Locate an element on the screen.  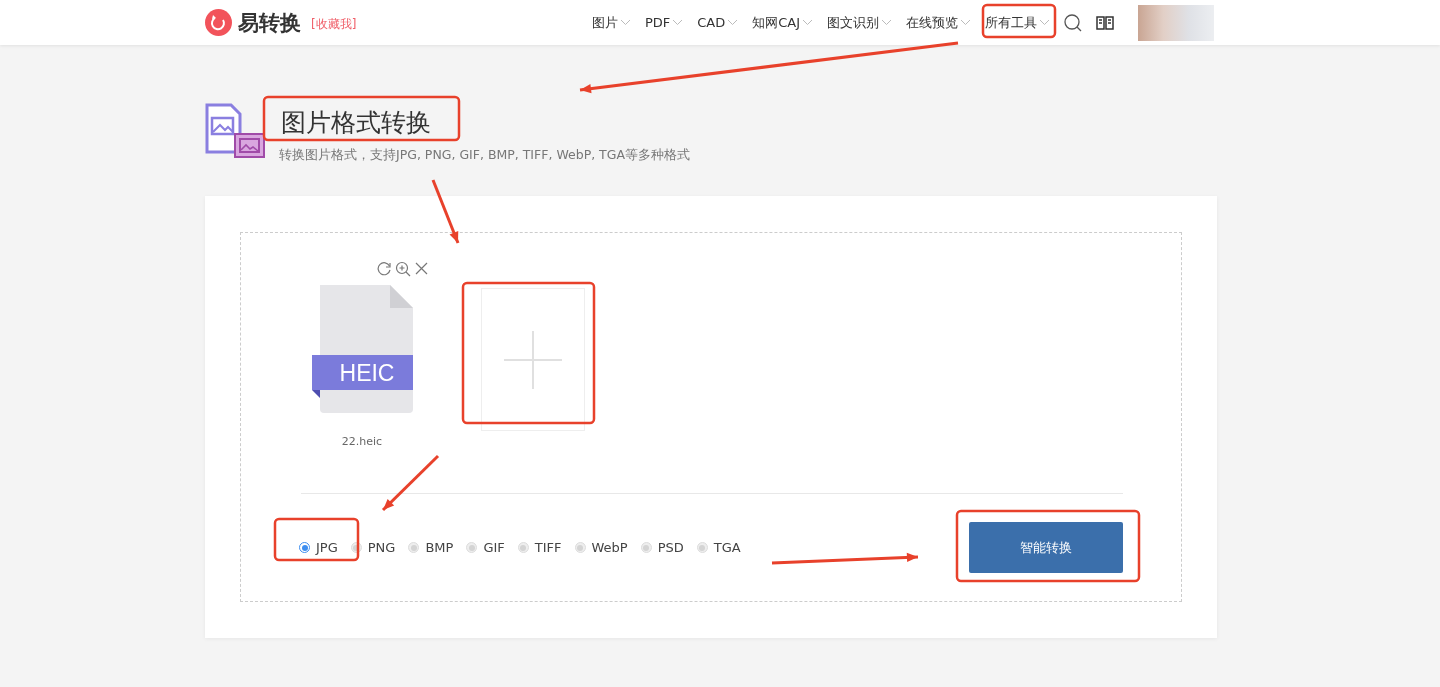
format-radio: PNG is located at coordinates (373, 547).